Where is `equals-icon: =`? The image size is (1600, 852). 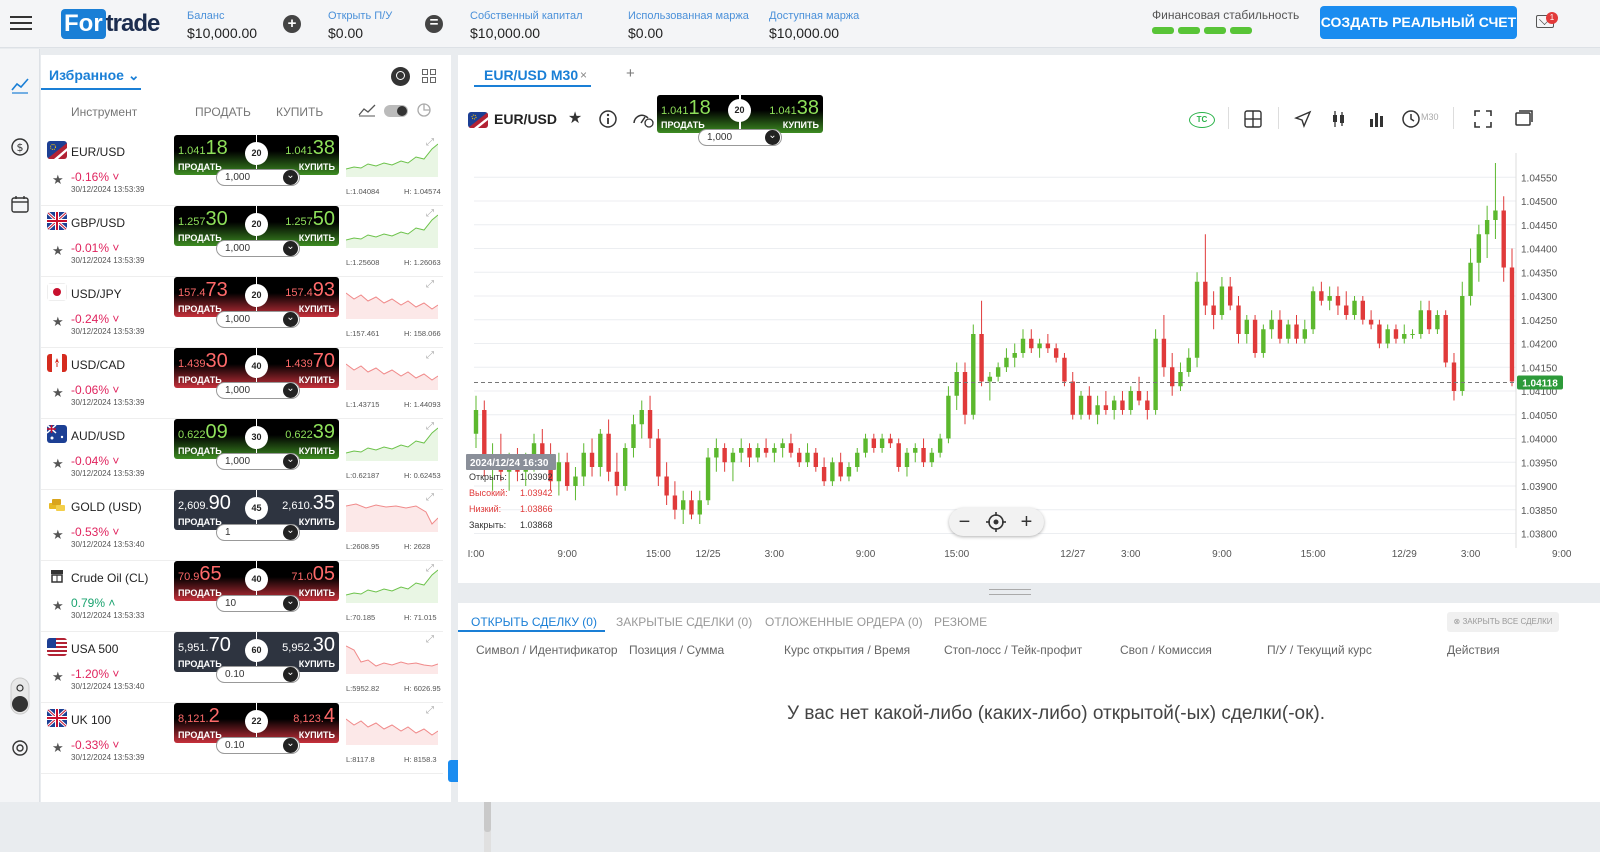 equals-icon: = is located at coordinates (434, 24).